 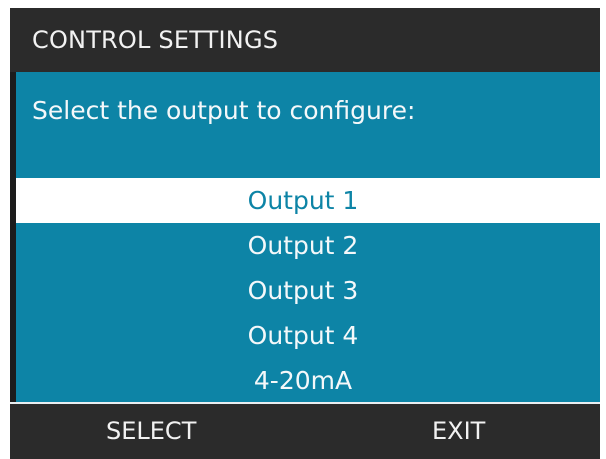 What do you see at coordinates (305, 430) in the screenshot?
I see `softkey-bar: SELECT EXIT` at bounding box center [305, 430].